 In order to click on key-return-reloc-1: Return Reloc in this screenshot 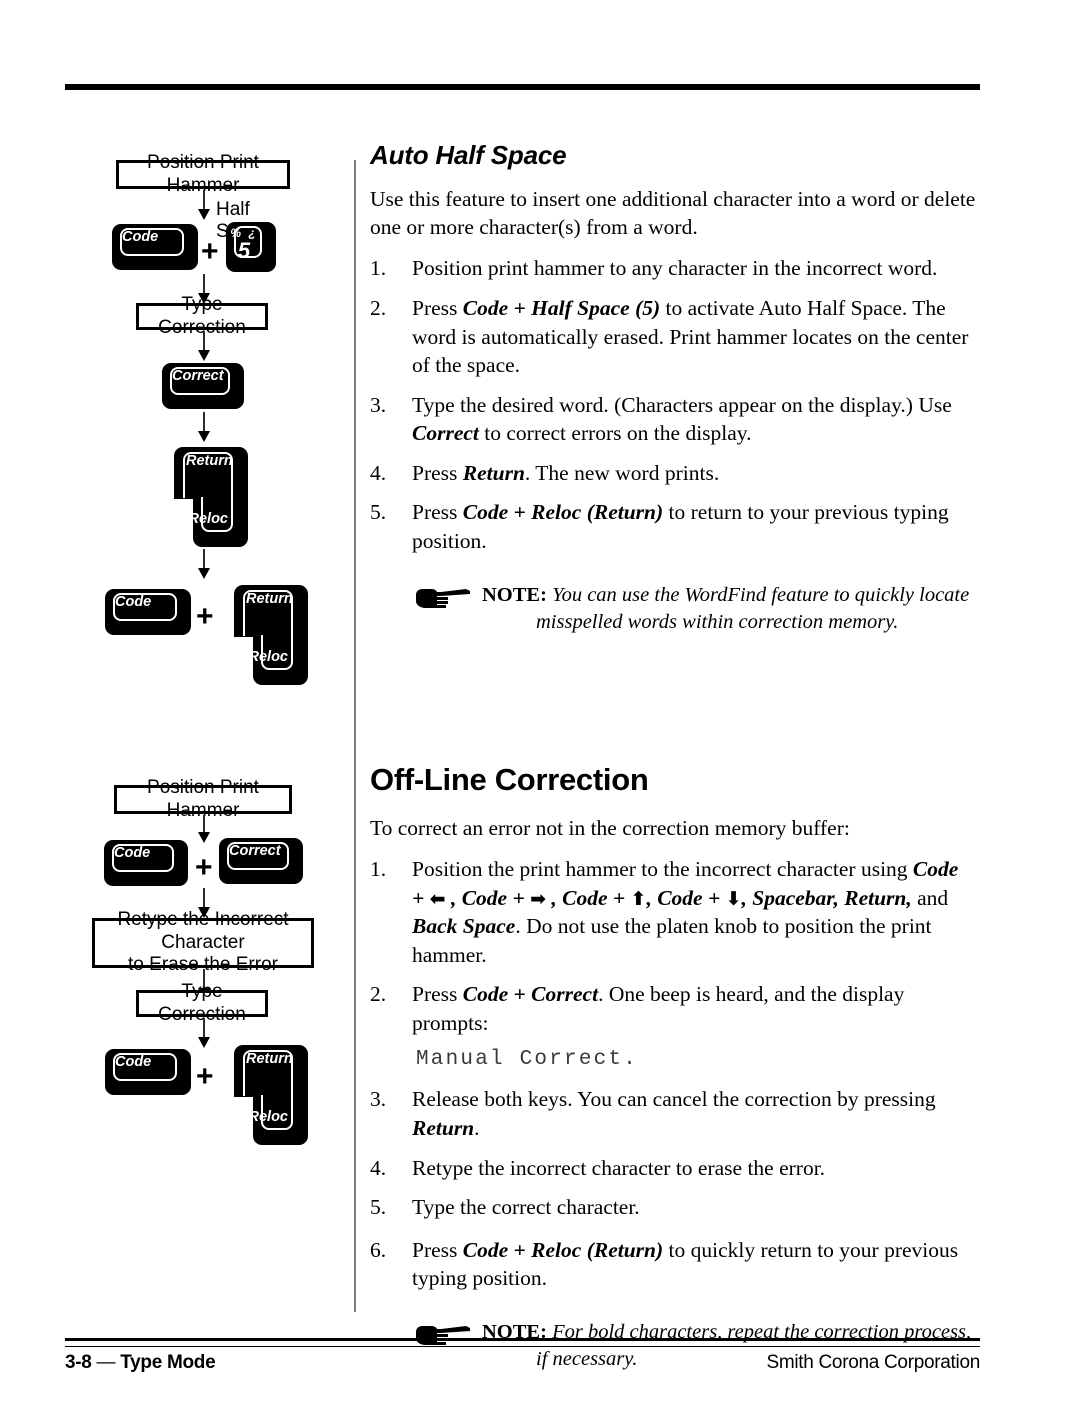, I will do `click(211, 497)`.